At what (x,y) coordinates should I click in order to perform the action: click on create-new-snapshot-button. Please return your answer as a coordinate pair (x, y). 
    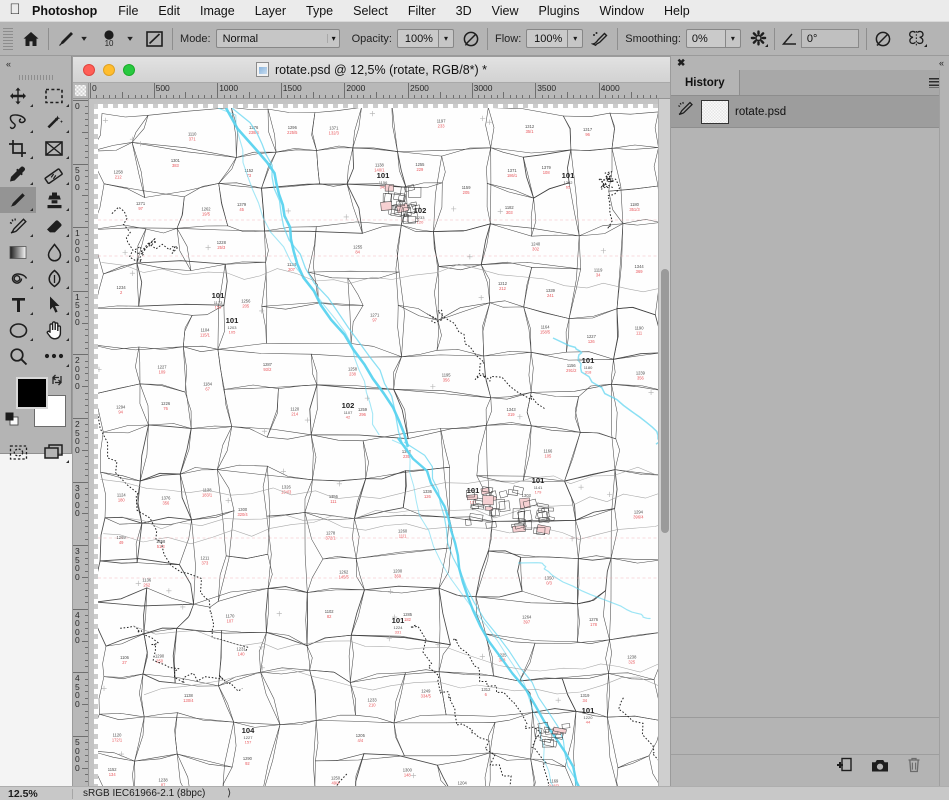
    Looking at the image, I should click on (880, 768).